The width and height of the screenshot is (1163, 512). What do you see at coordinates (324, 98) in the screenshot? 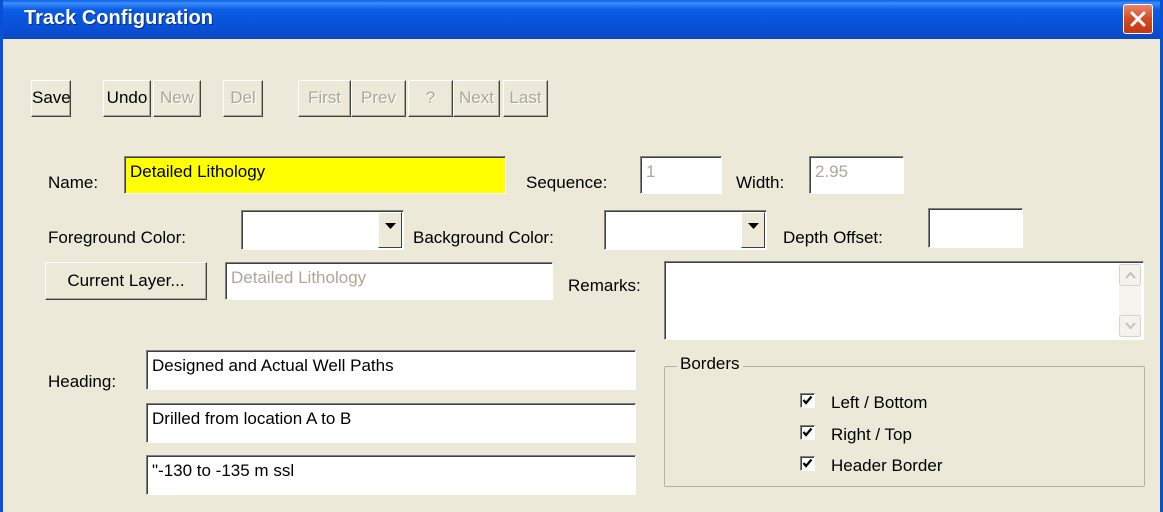
I see `first-button: First` at bounding box center [324, 98].